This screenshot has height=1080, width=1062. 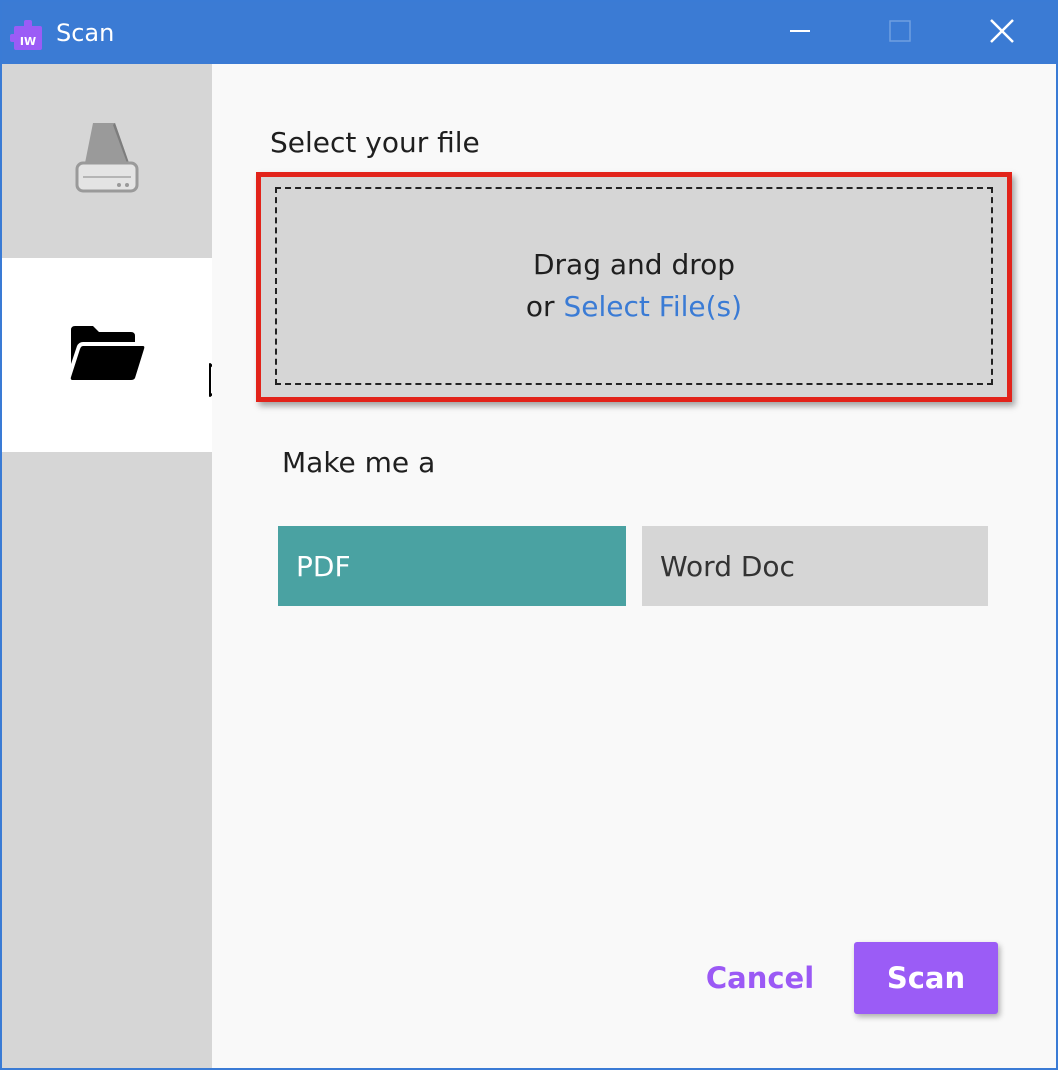 What do you see at coordinates (452, 566) in the screenshot?
I see `format-pdf-button: PDF` at bounding box center [452, 566].